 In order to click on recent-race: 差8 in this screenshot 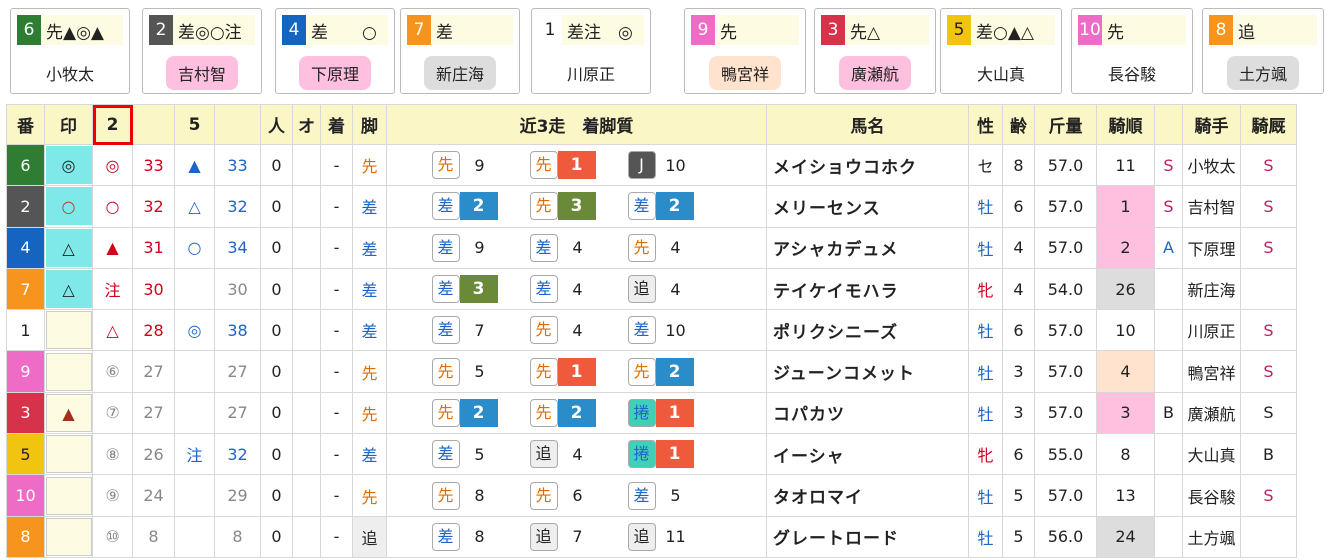, I will do `click(480, 536)`.